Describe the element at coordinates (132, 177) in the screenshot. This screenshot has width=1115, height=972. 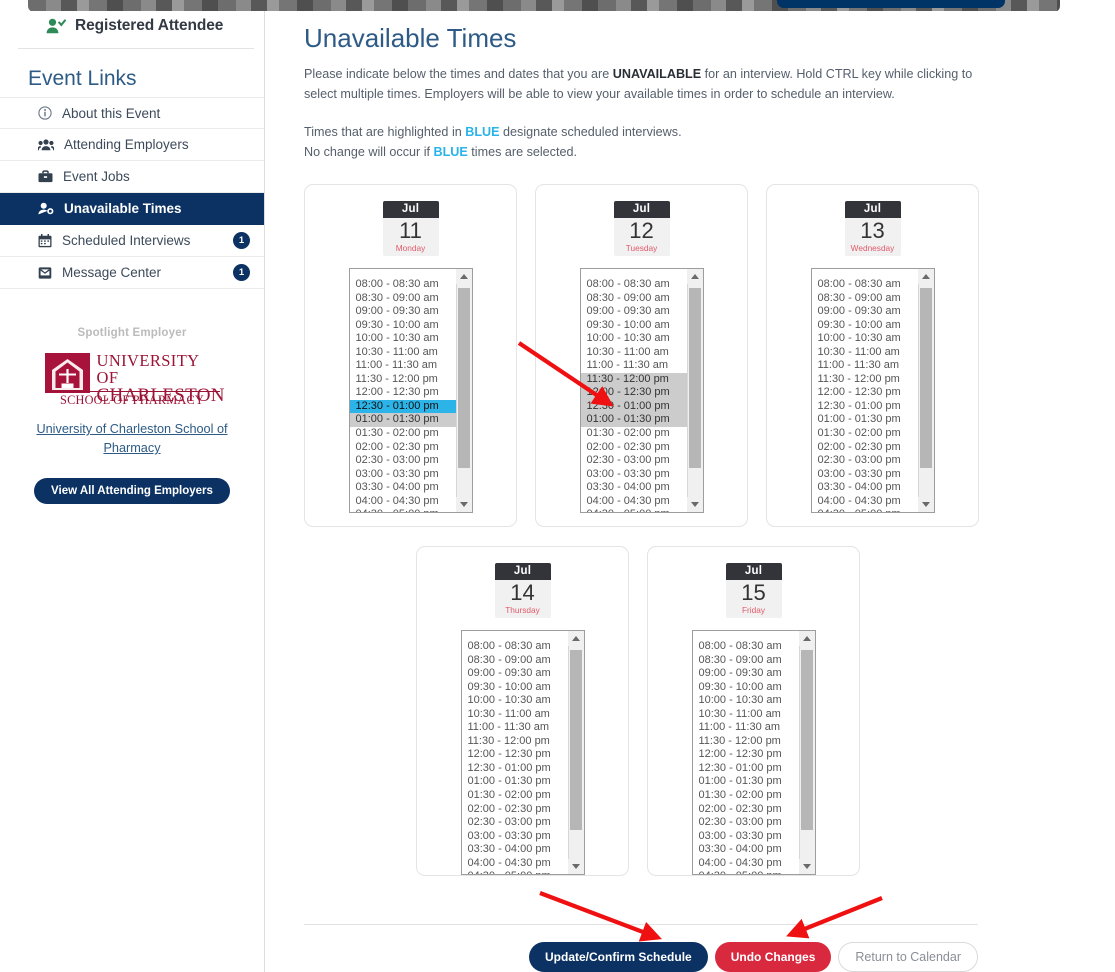
I see `sidebar-item-event-jobs: Event Jobs` at that location.